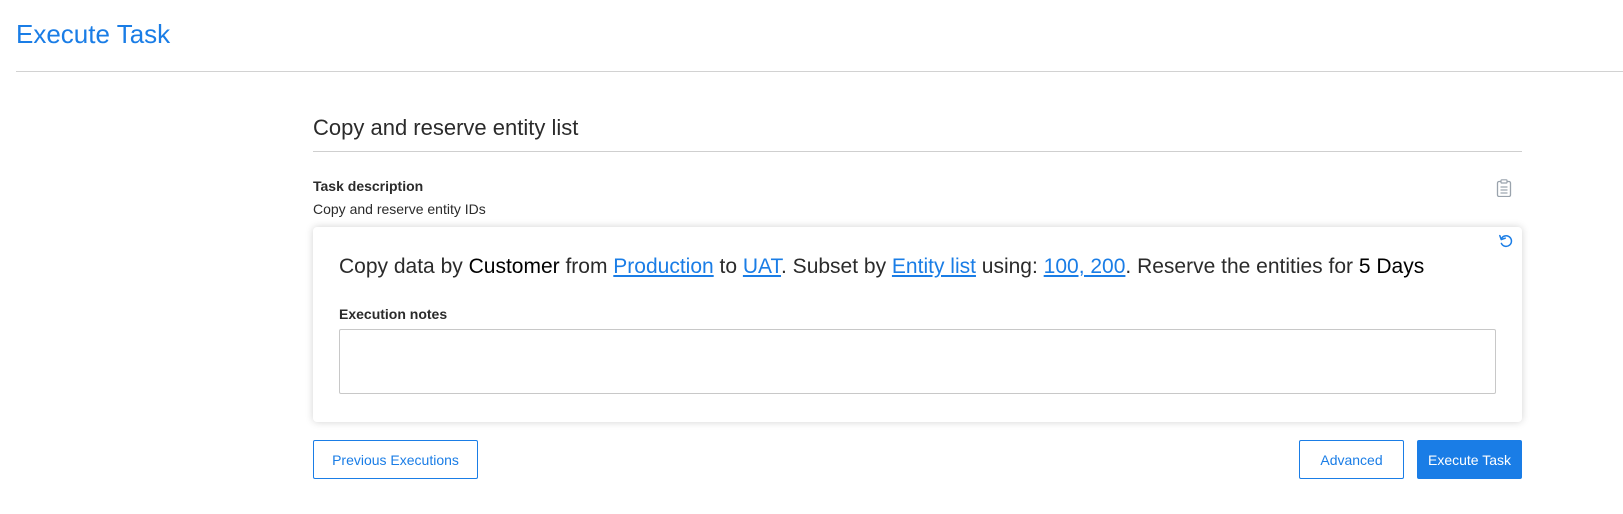 The width and height of the screenshot is (1623, 514). What do you see at coordinates (514, 266) in the screenshot?
I see `summary-entity: Customer` at bounding box center [514, 266].